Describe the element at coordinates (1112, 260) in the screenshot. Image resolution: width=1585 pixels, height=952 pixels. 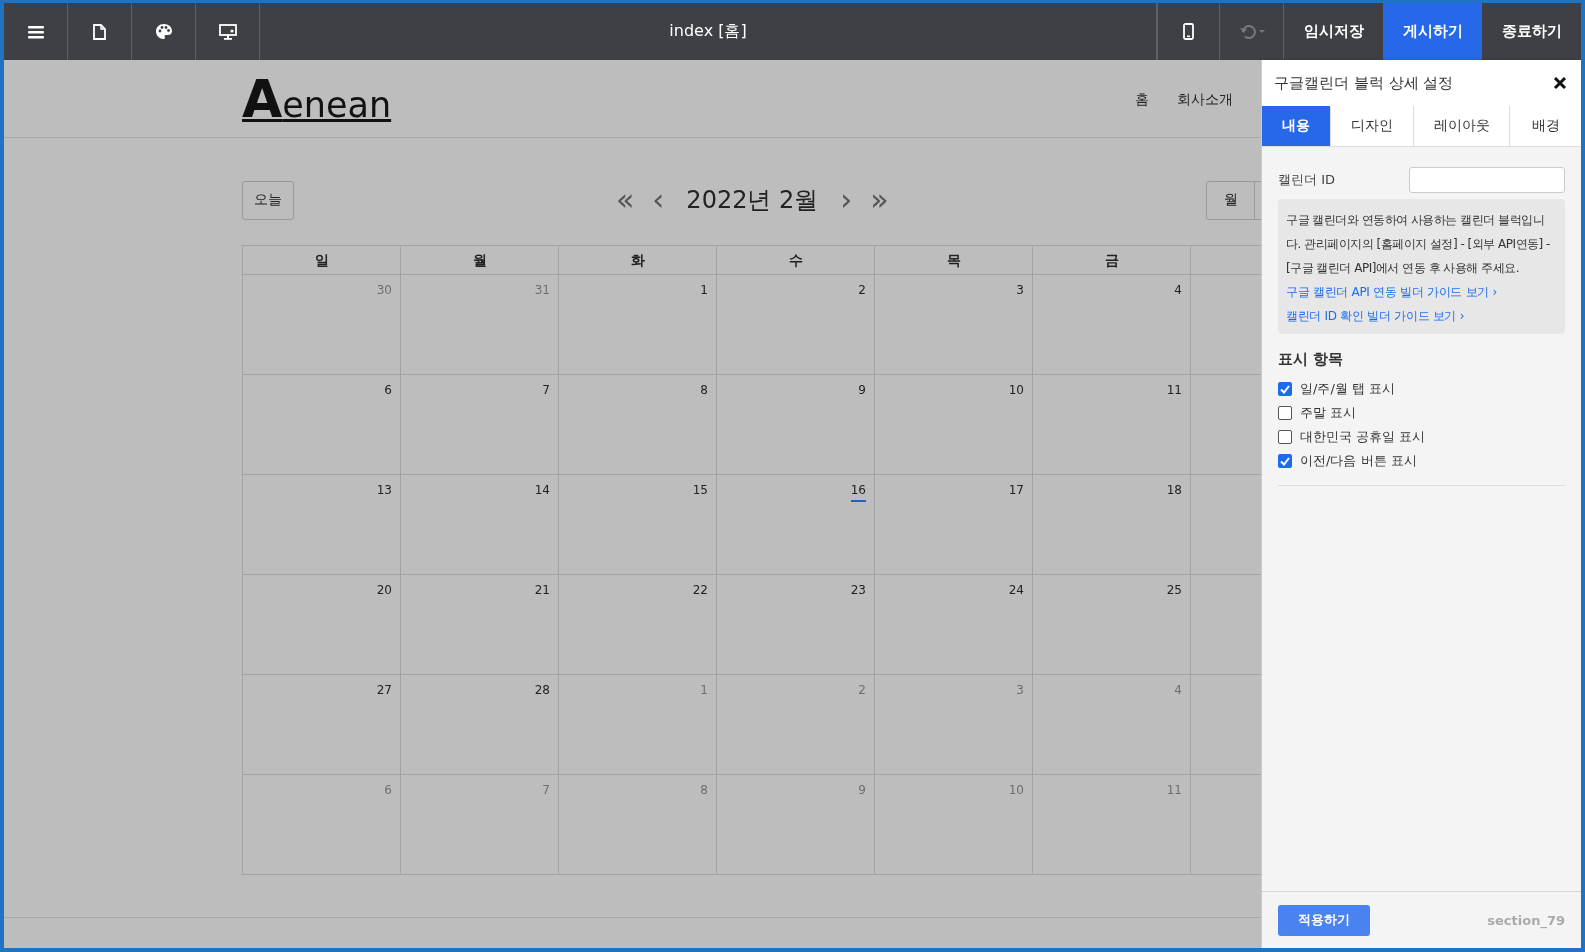
I see `weekday-header: 금` at that location.